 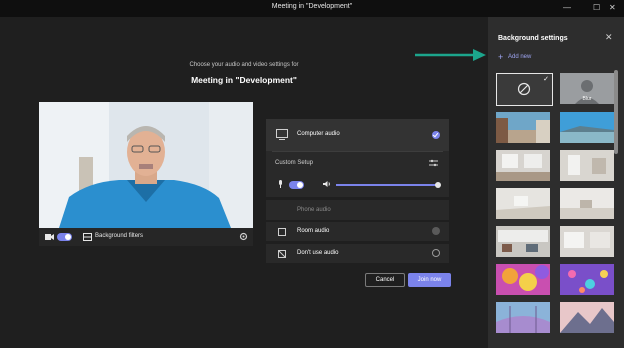 What do you see at coordinates (357, 135) in the screenshot?
I see `computer-audio-option: Computer audio` at bounding box center [357, 135].